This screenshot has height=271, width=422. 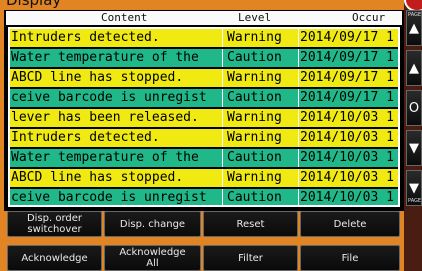 I want to click on file-button: File, so click(x=350, y=258).